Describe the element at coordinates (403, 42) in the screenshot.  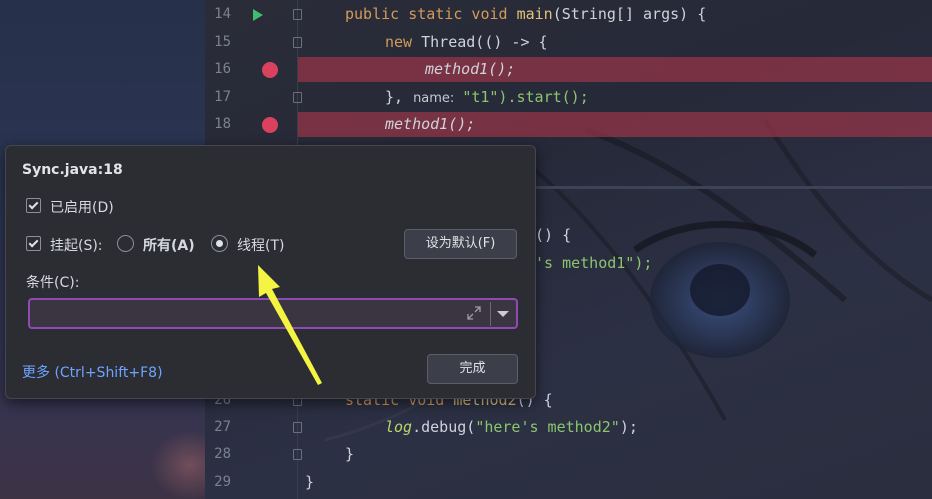
I see `keyword: new` at that location.